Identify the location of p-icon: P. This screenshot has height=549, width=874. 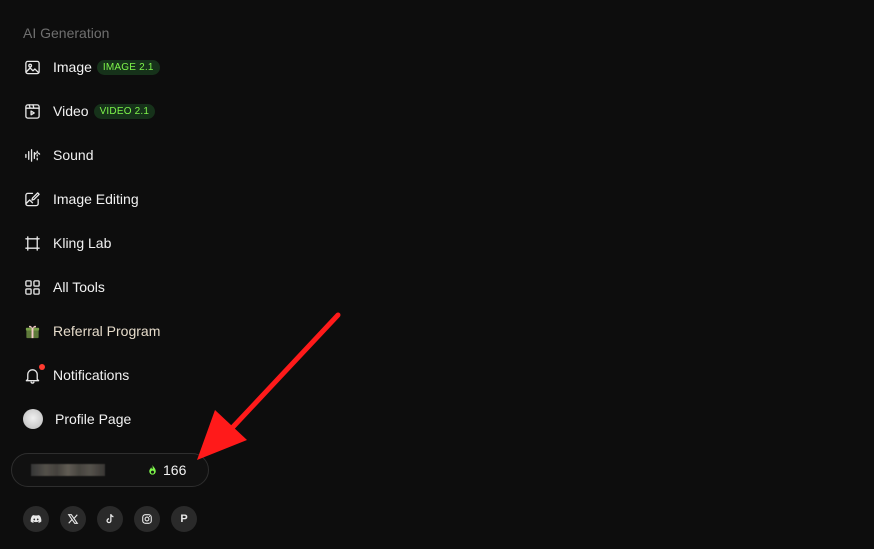
(184, 519).